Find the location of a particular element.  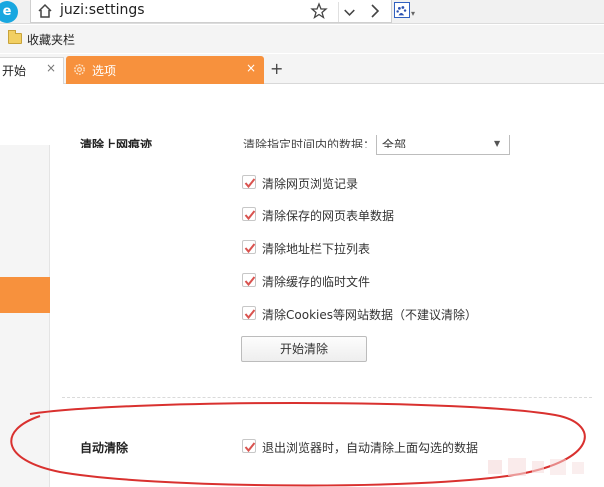

gear-icon is located at coordinates (79, 69).